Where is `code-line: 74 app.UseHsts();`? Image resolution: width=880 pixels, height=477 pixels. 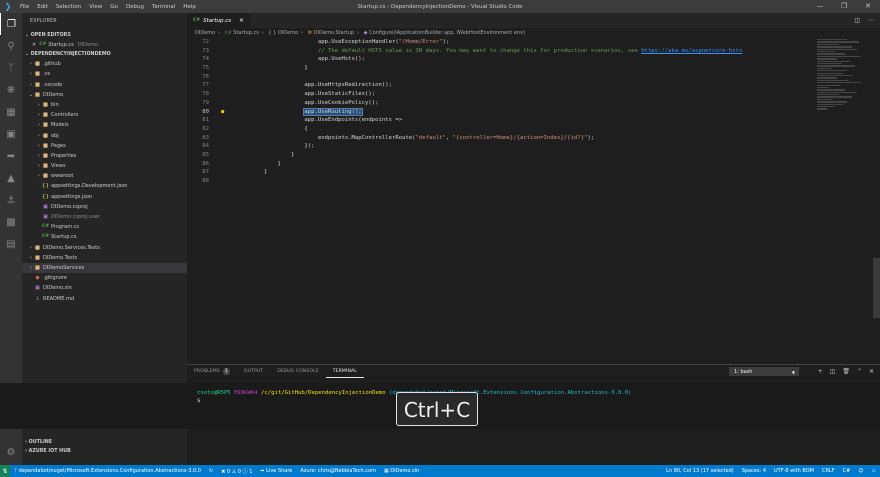 code-line: 74 app.UseHsts(); is located at coordinates (502, 59).